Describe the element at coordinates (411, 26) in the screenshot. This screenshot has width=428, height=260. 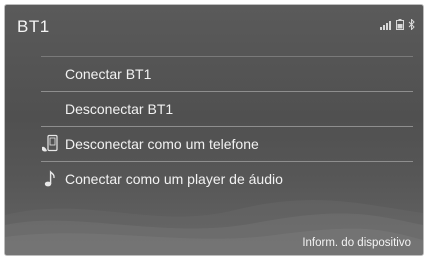
I see `bluetooth-icon` at that location.